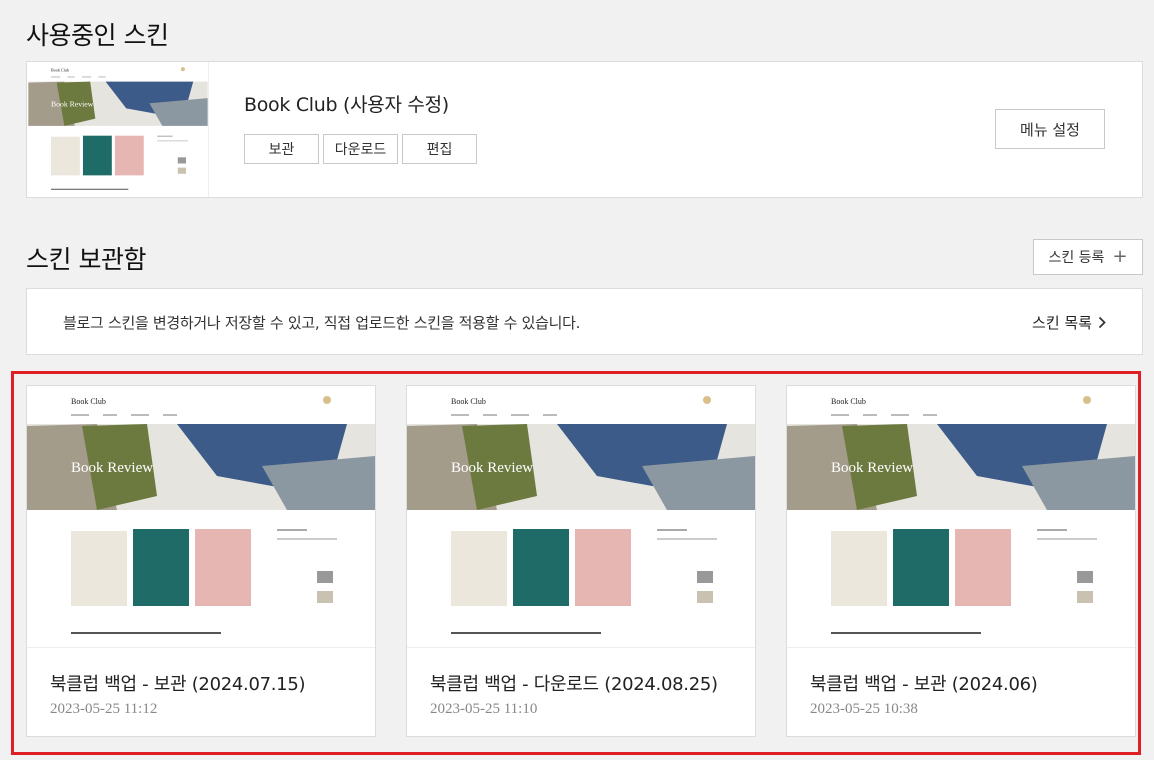 This screenshot has height=760, width=1154. I want to click on register-skin-button: 스킨 등록 +, so click(1088, 257).